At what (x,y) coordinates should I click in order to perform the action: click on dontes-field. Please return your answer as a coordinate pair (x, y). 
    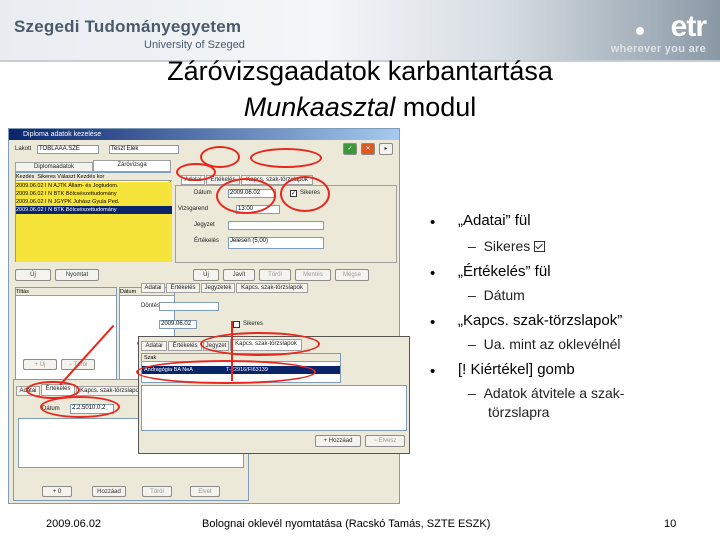
    Looking at the image, I should click on (189, 306).